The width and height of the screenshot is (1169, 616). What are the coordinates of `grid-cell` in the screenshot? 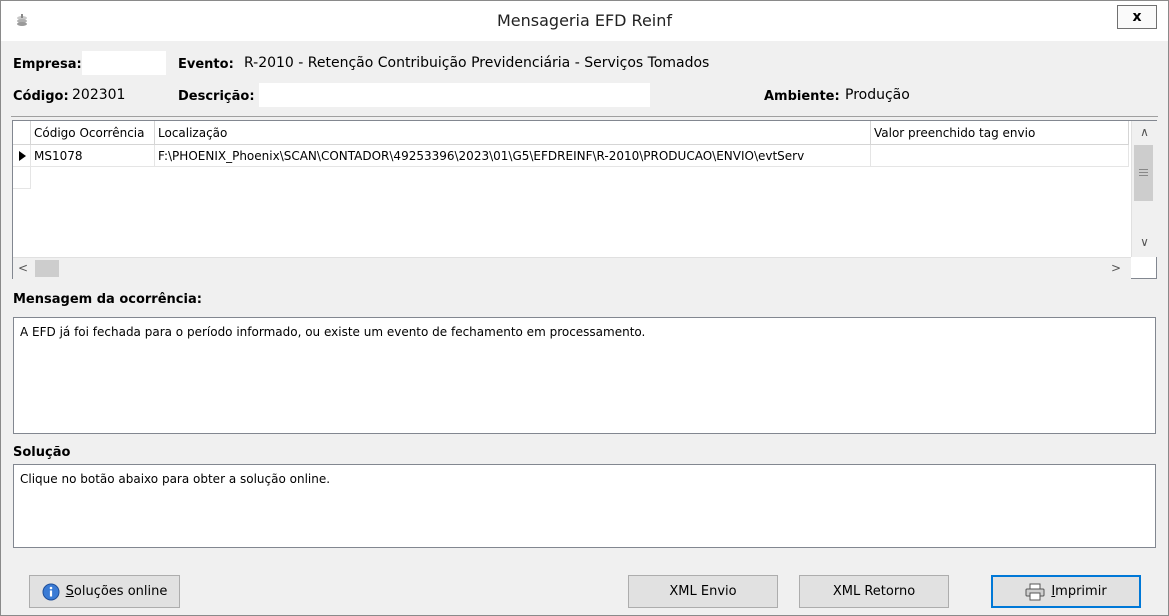 It's located at (1000, 156).